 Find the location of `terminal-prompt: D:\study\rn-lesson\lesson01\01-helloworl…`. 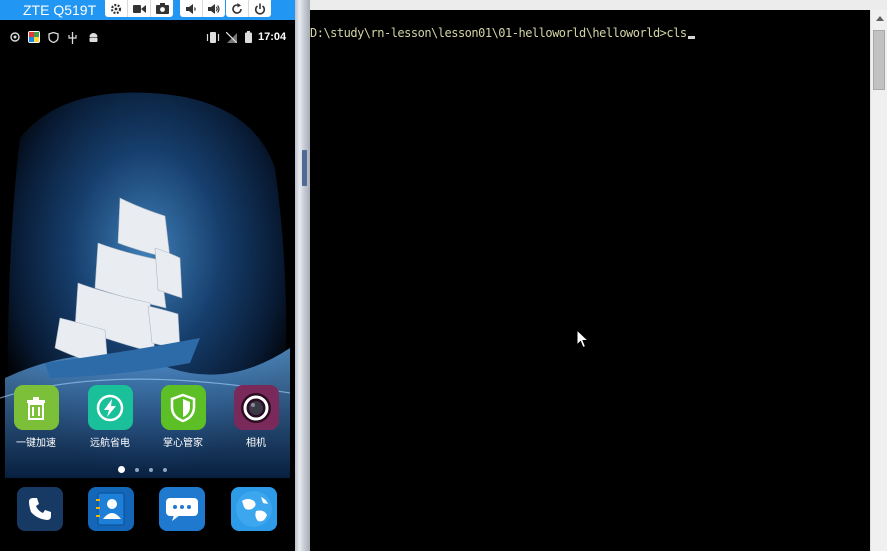

terminal-prompt: D:\study\rn-lesson\lesson01\01-helloworl… is located at coordinates (488, 33).